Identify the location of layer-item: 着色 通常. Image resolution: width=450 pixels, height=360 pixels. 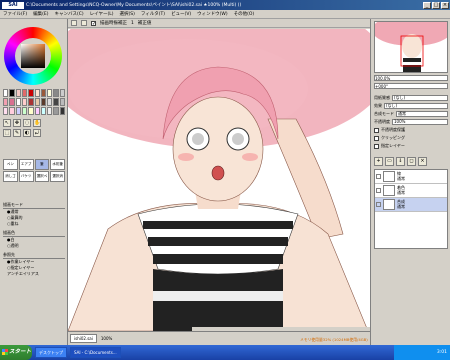
(411, 191).